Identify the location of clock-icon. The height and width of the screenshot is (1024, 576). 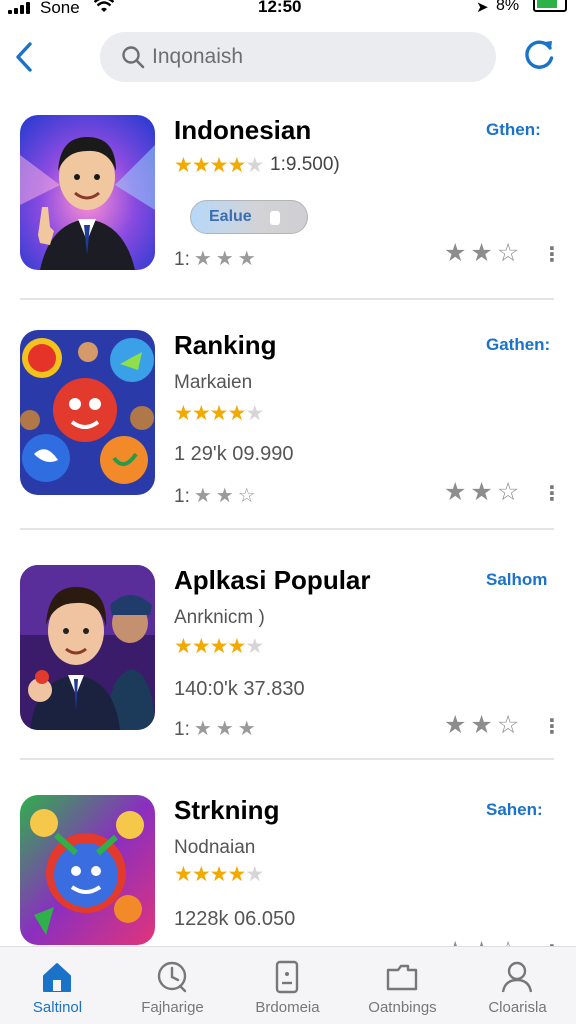
(172, 977).